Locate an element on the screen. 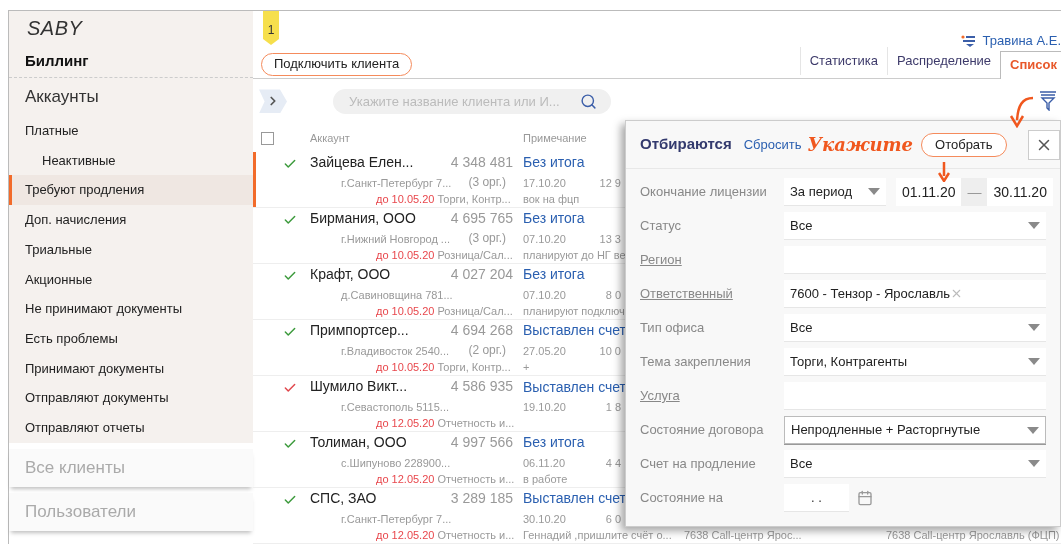  account-number: 4 997 566 is located at coordinates (481, 443).